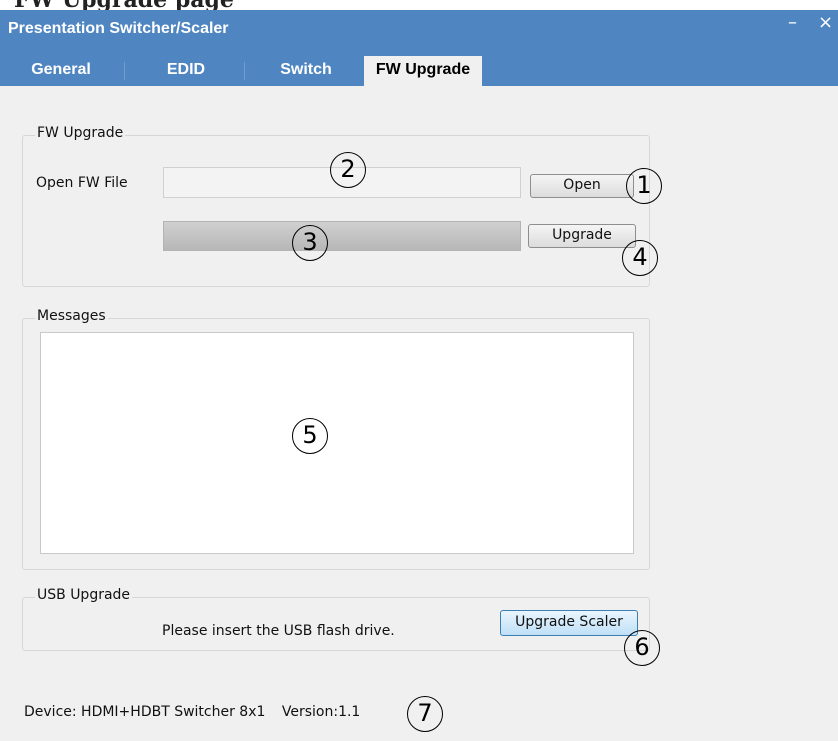 Image resolution: width=838 pixels, height=741 pixels. I want to click on minimize-icon: –, so click(792, 23).